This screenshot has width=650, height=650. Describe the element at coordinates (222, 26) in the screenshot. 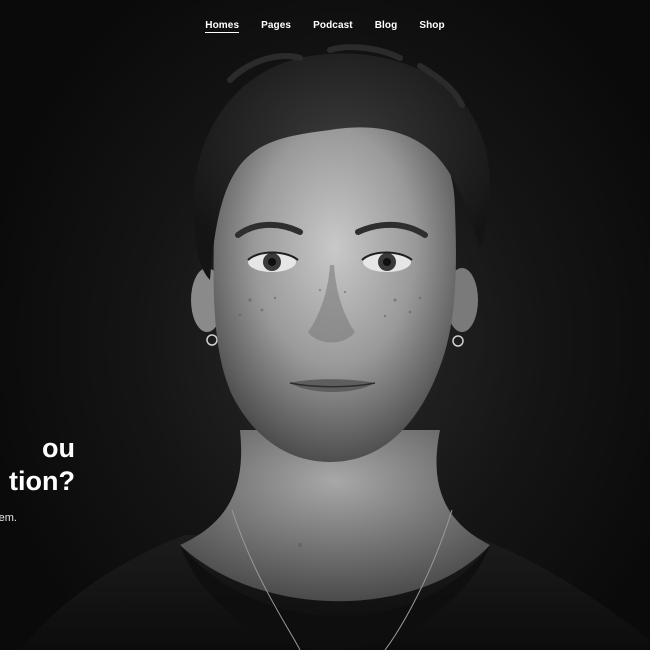

I see `nav-item-homes: Homes` at that location.